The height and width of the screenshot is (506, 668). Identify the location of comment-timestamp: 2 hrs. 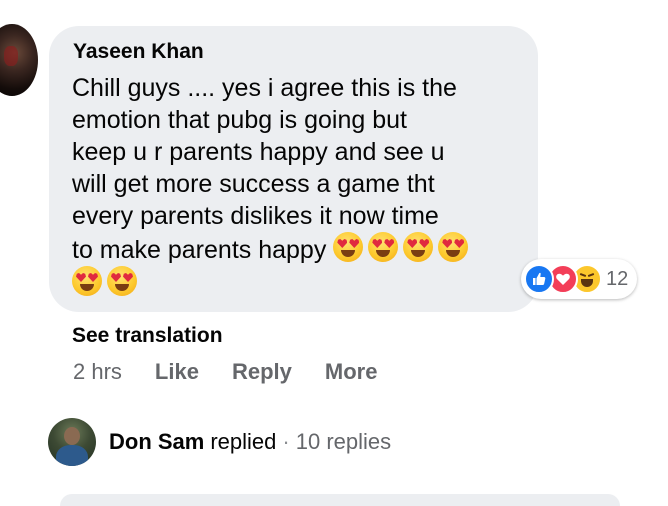
(97, 372).